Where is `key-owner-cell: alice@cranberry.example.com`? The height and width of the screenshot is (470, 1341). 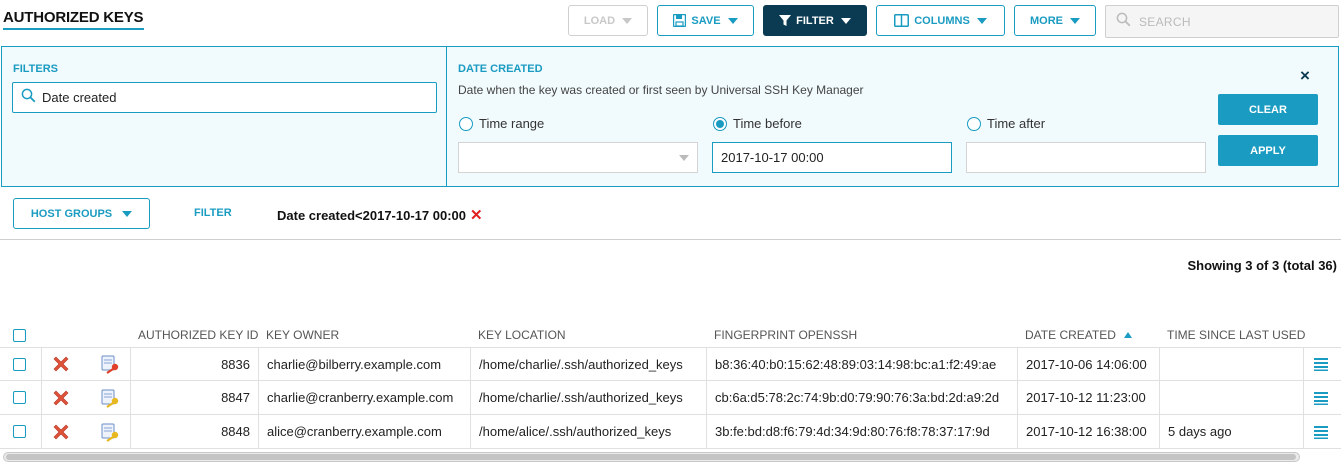 key-owner-cell: alice@cranberry.example.com is located at coordinates (364, 431).